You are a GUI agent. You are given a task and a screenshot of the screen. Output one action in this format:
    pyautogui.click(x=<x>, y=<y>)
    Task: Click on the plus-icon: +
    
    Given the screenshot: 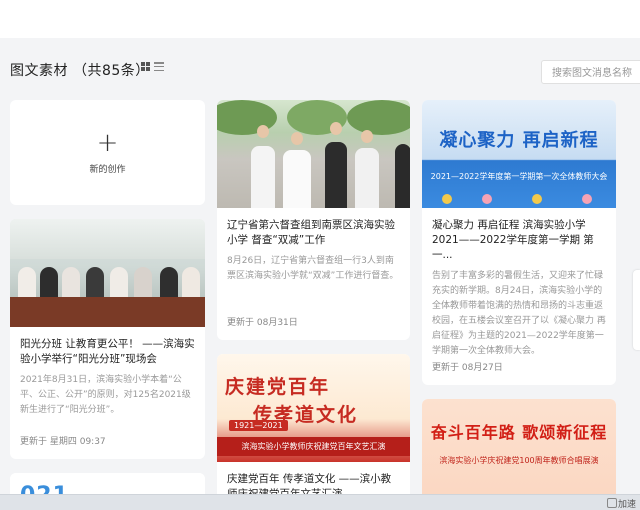 What is the action you would take?
    pyautogui.click(x=107, y=143)
    